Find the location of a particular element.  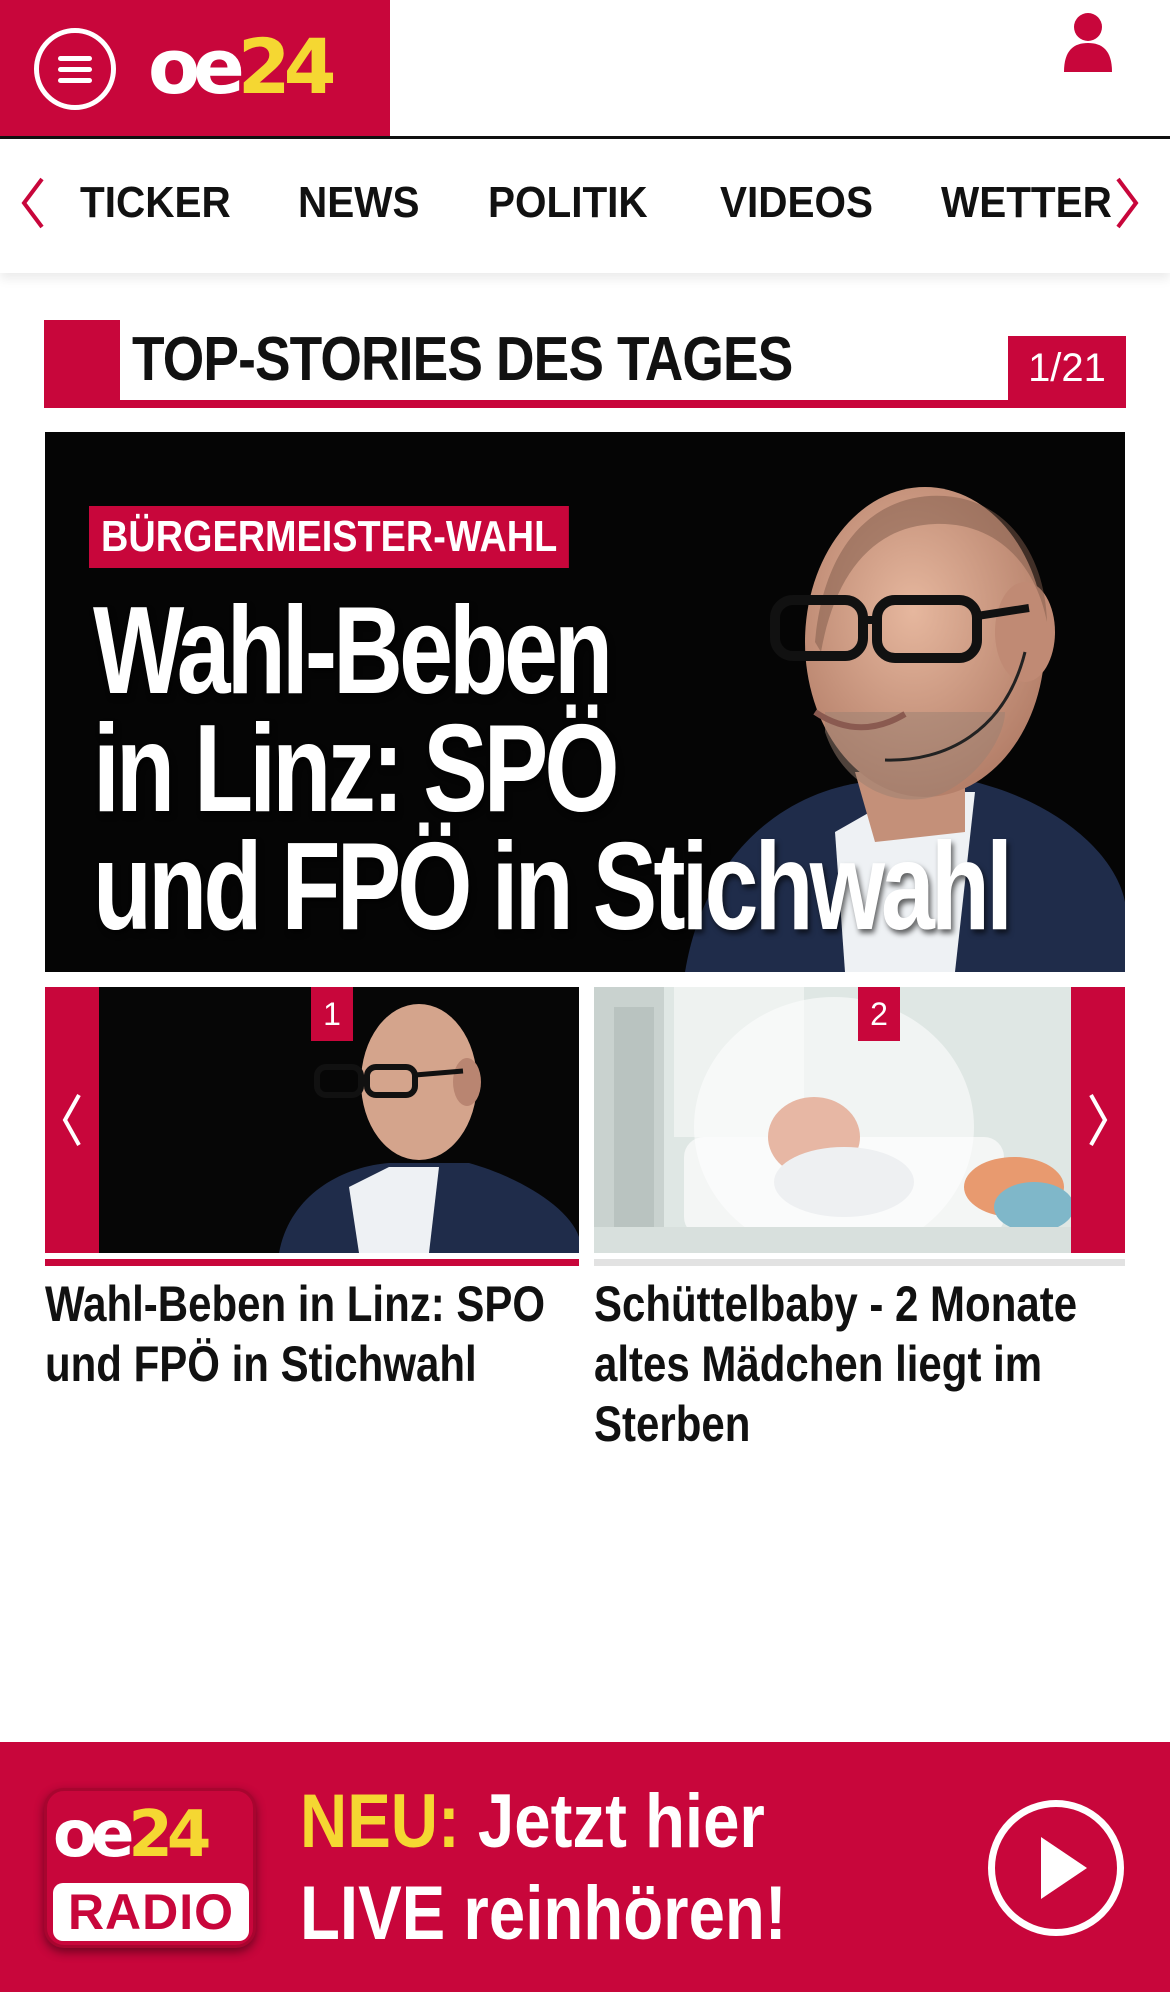

hero-headline-line: und FPÖ in Stichwahl is located at coordinates (553, 887).